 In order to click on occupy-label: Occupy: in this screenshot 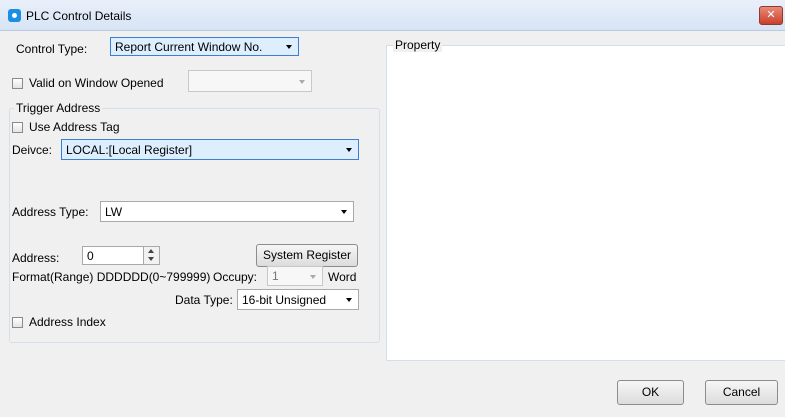, I will do `click(235, 277)`.